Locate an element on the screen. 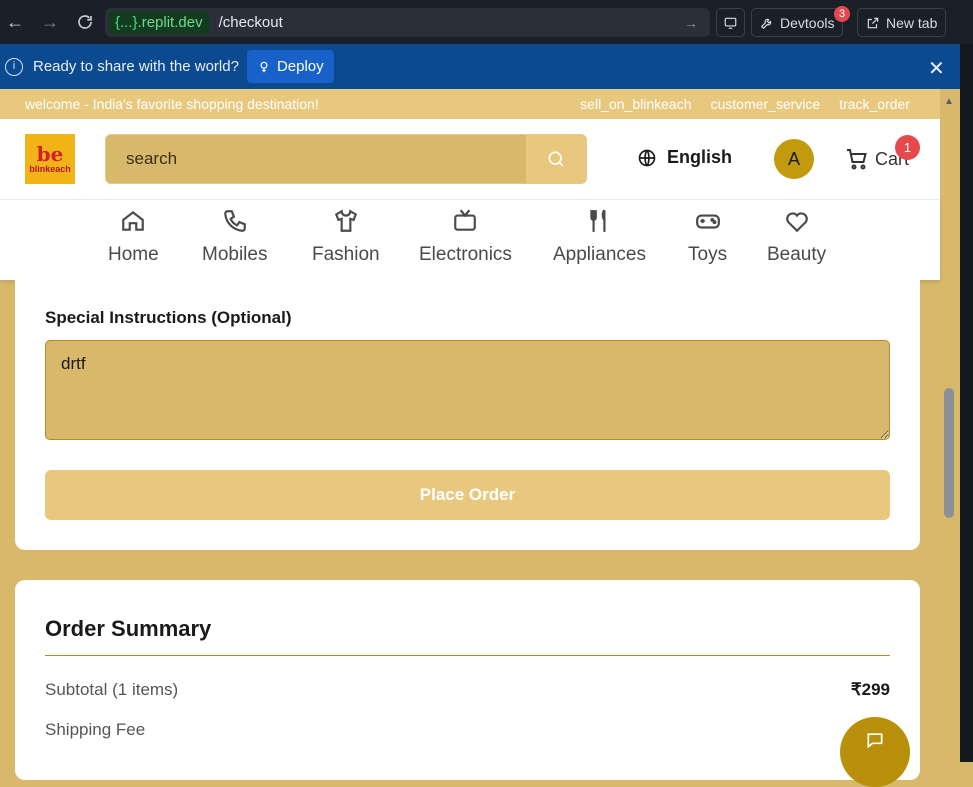  search-input is located at coordinates (317, 159).